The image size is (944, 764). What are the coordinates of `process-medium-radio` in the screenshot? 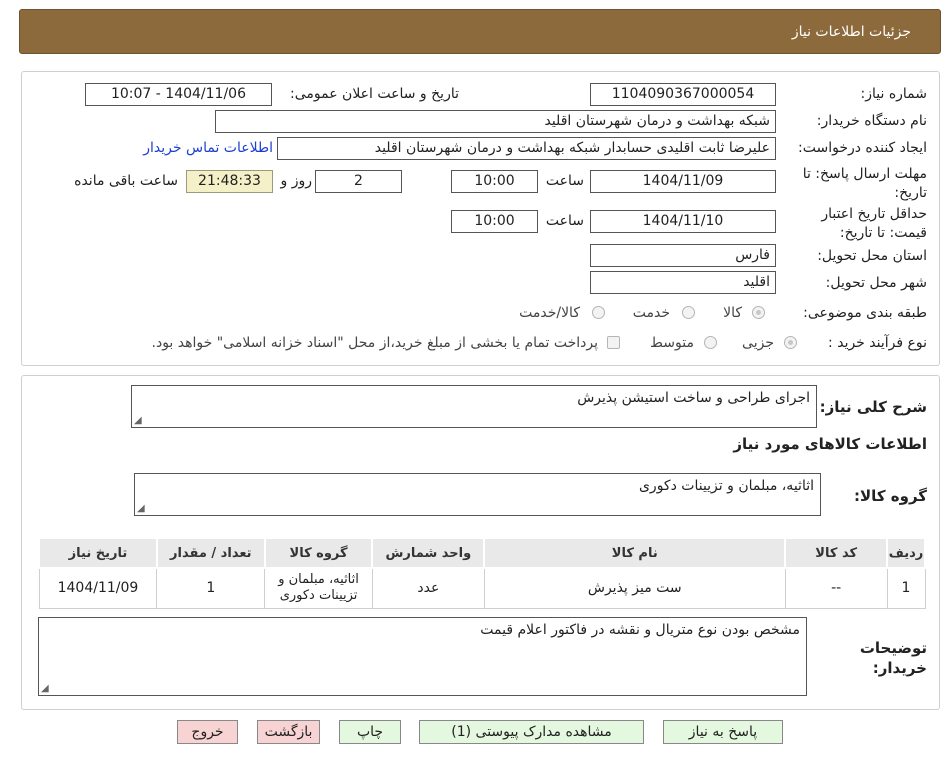 It's located at (710, 342).